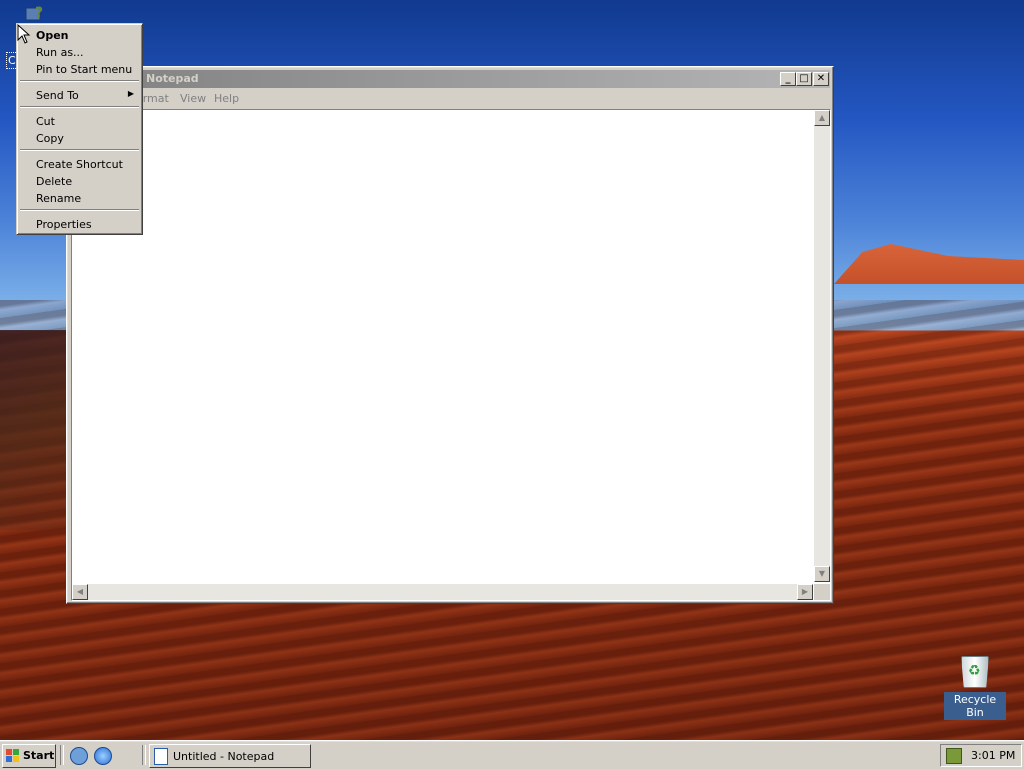  What do you see at coordinates (79, 68) in the screenshot?
I see `menu-item-pin-to-start: Pin to Start menu` at bounding box center [79, 68].